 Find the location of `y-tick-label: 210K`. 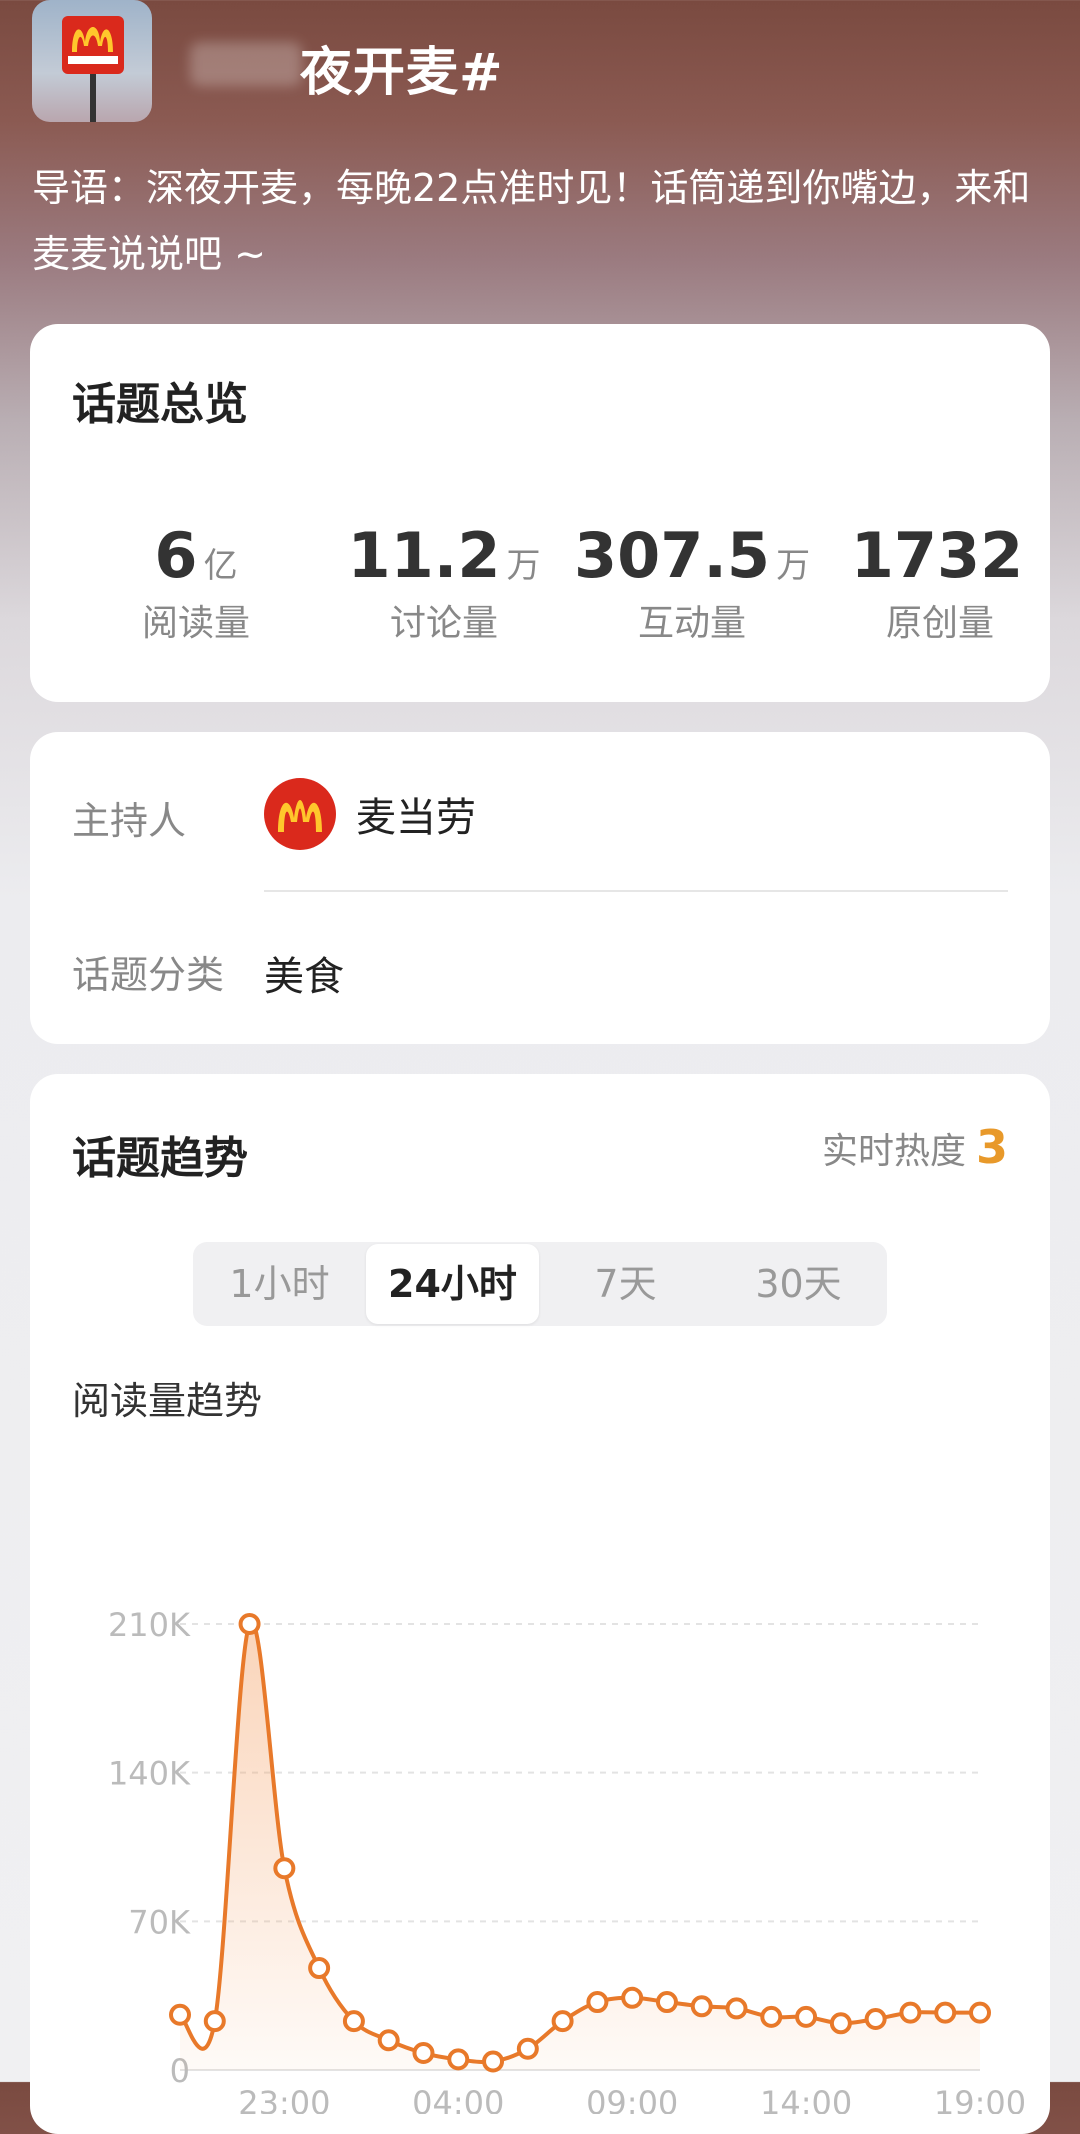

y-tick-label: 210K is located at coordinates (149, 1625).